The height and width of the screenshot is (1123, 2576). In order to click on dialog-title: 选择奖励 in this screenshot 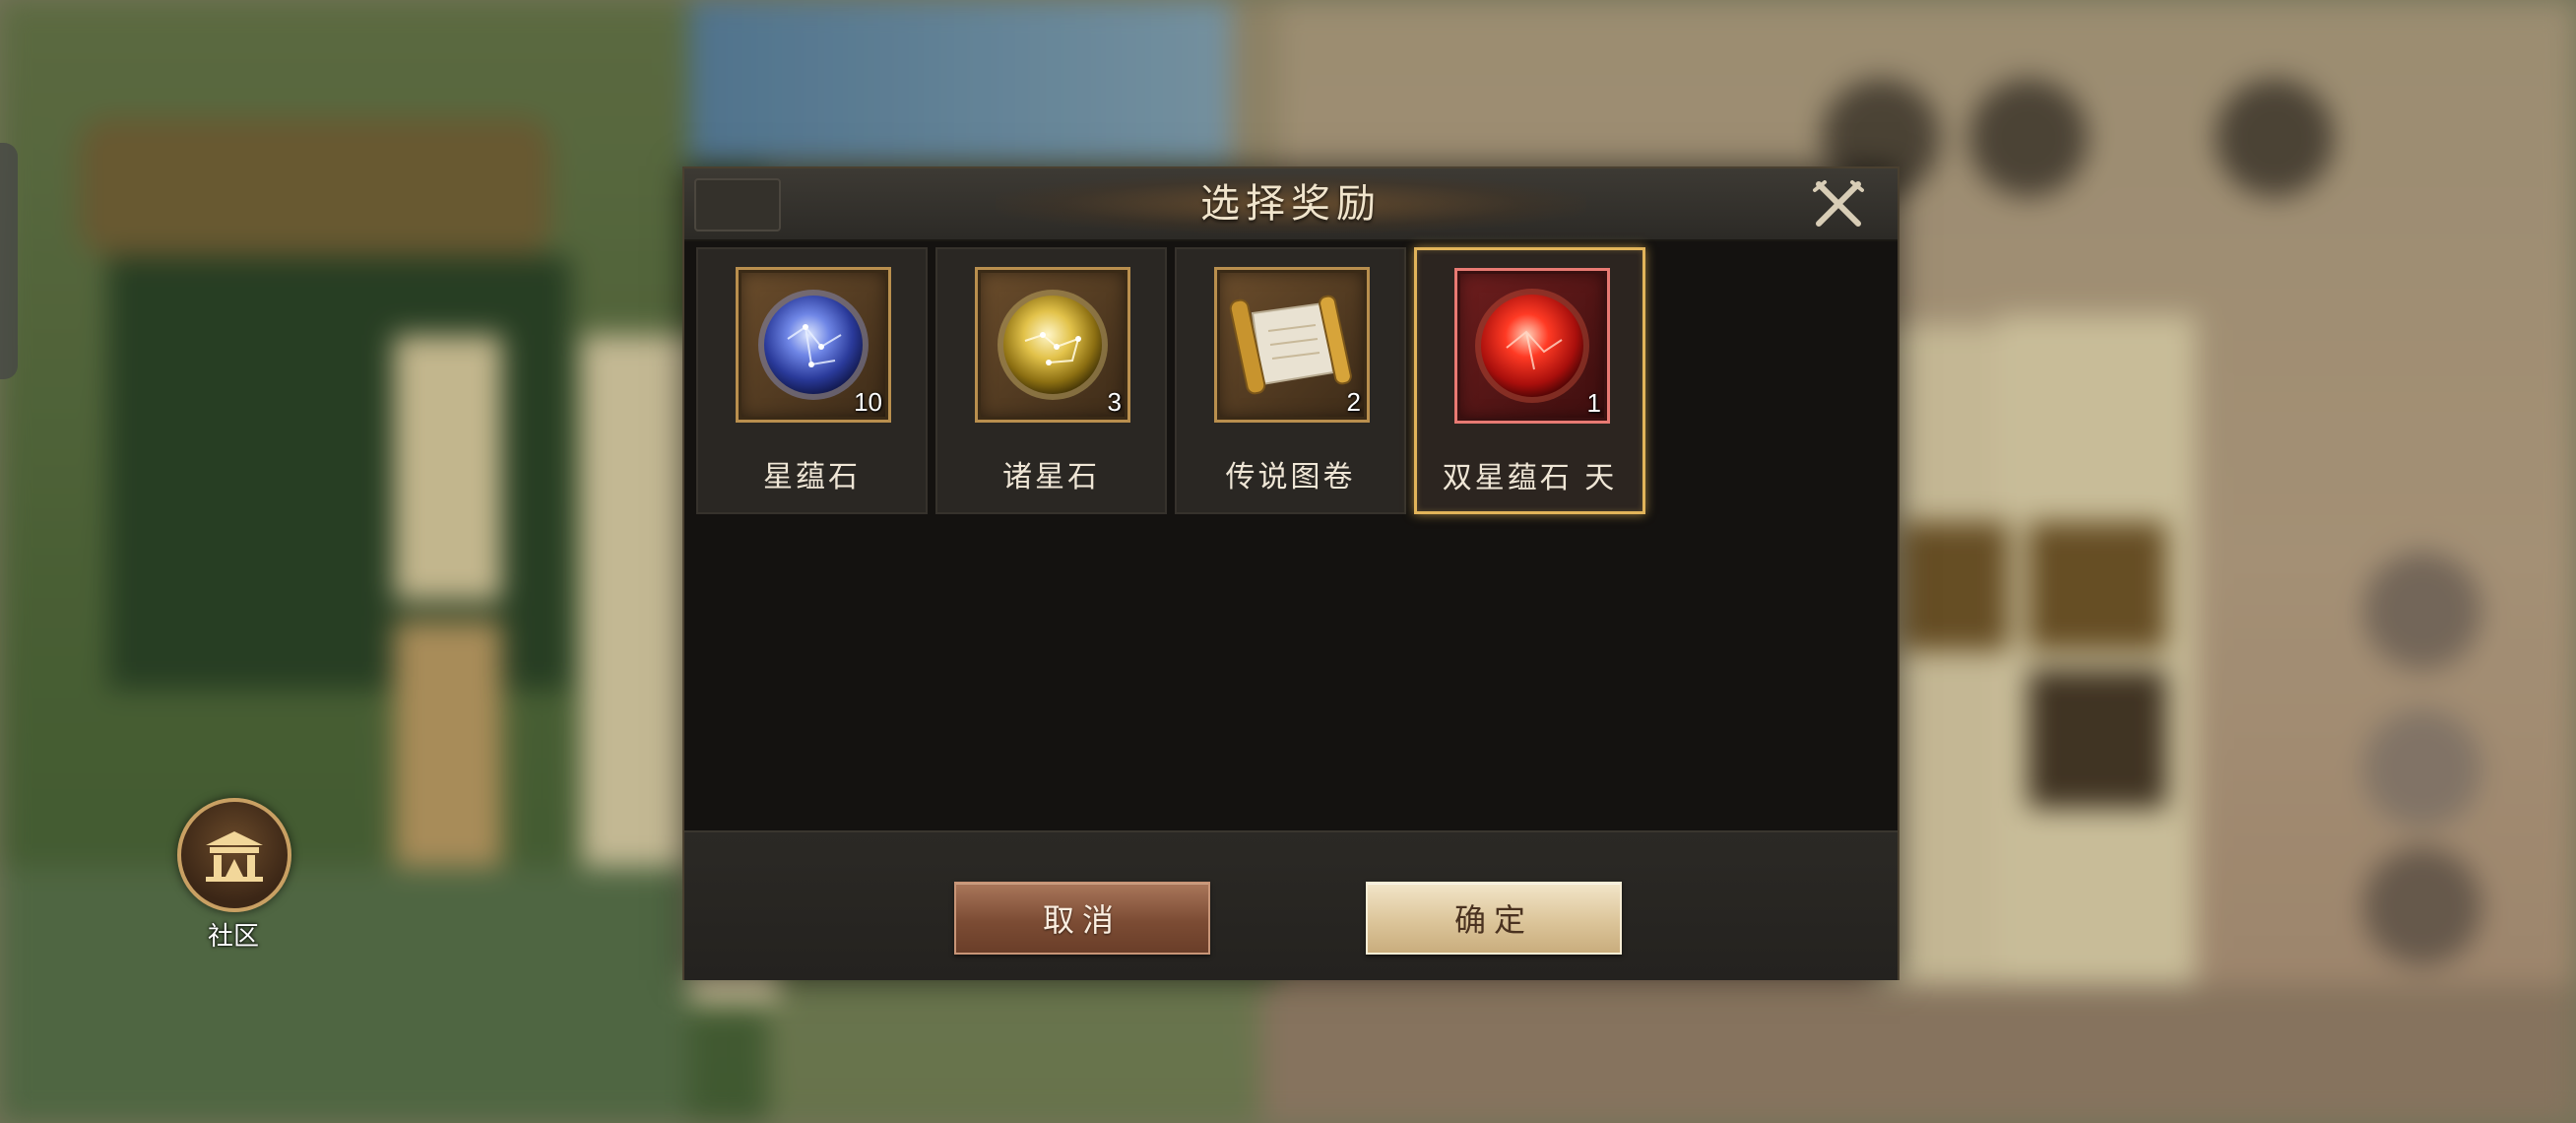, I will do `click(1291, 204)`.